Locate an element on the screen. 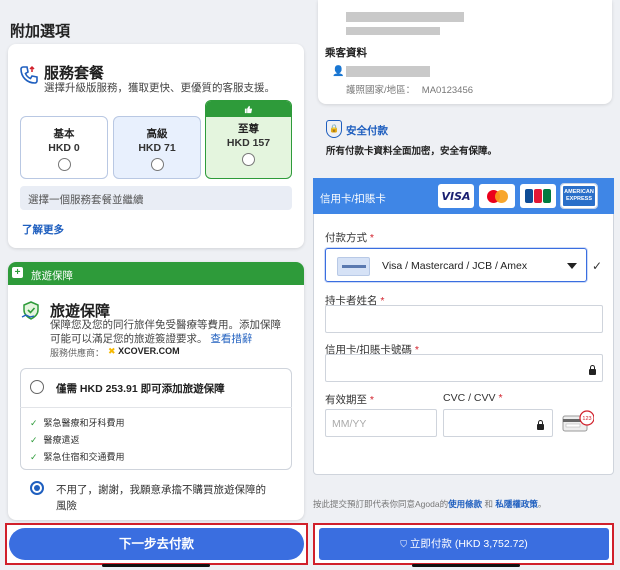 The height and width of the screenshot is (570, 620). phone-support-icon is located at coordinates (29, 74).